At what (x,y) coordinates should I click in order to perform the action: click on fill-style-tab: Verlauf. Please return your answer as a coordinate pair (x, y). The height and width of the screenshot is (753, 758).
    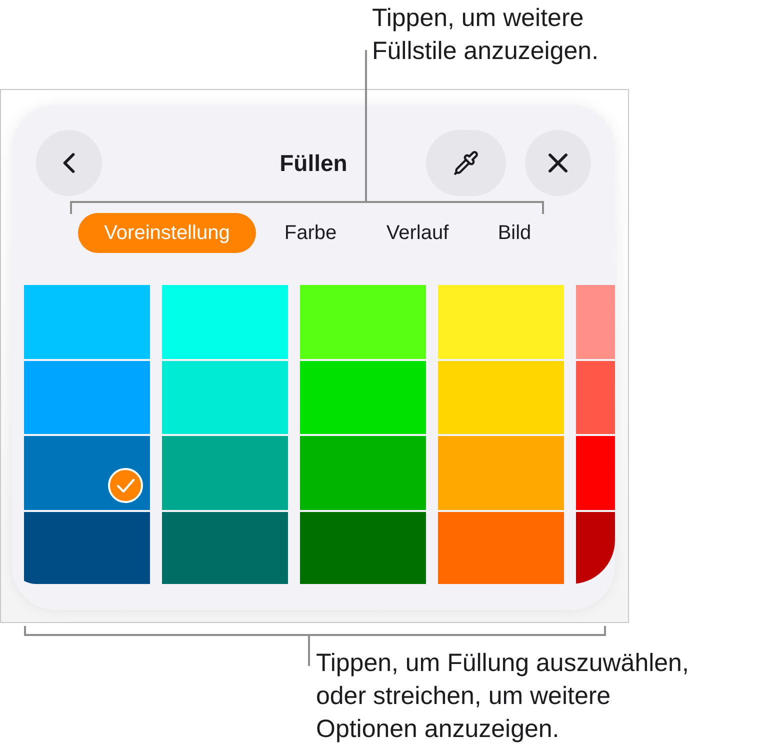
    Looking at the image, I should click on (417, 233).